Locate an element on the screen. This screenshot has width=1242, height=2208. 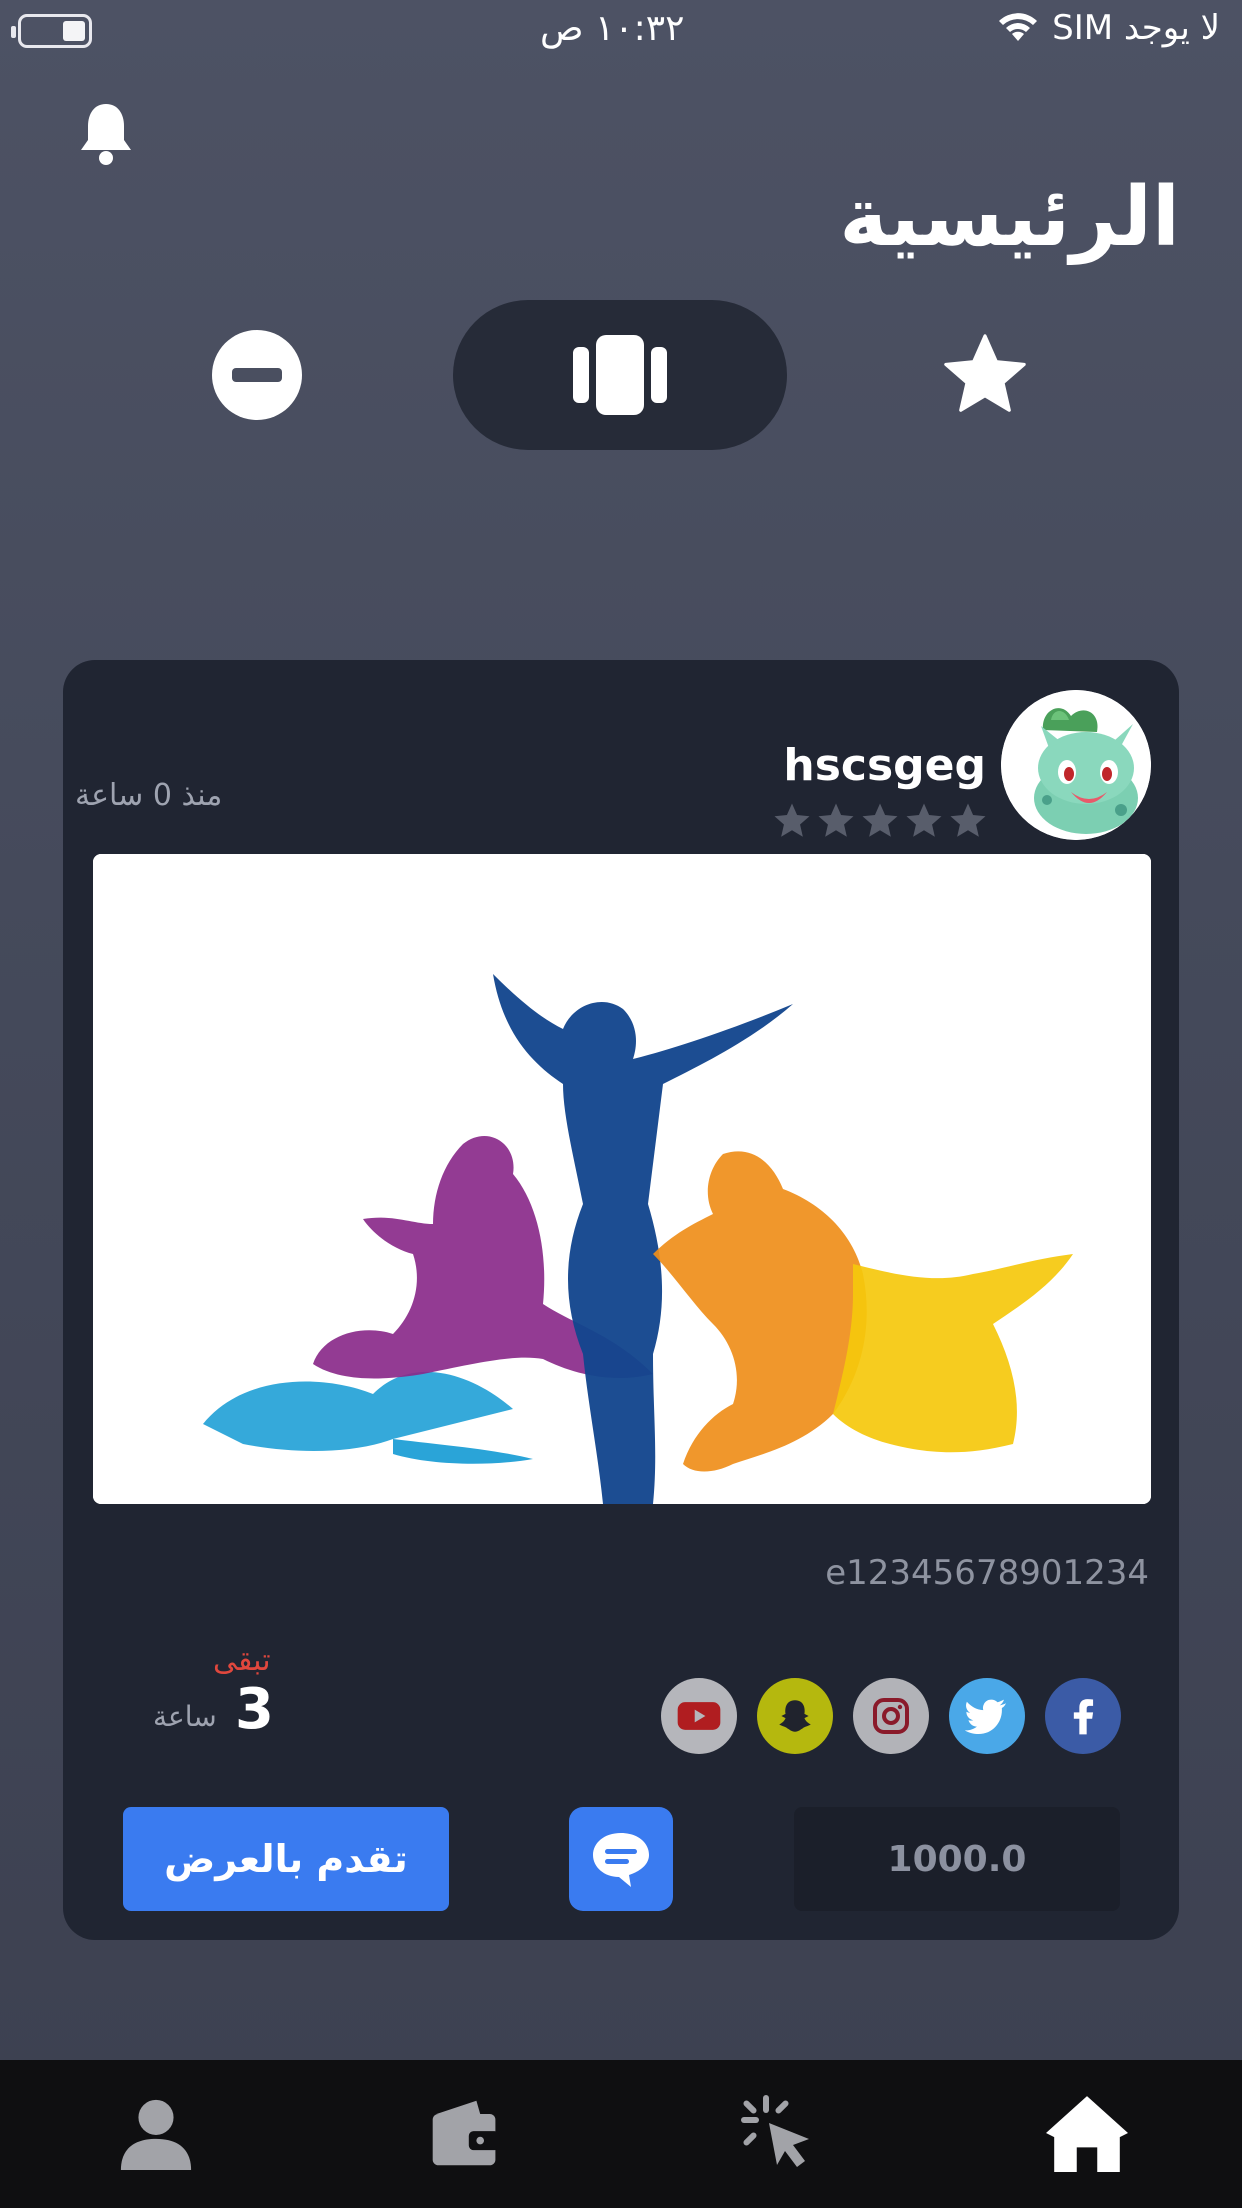
remaining-value: 3 is located at coordinates (254, 1709).